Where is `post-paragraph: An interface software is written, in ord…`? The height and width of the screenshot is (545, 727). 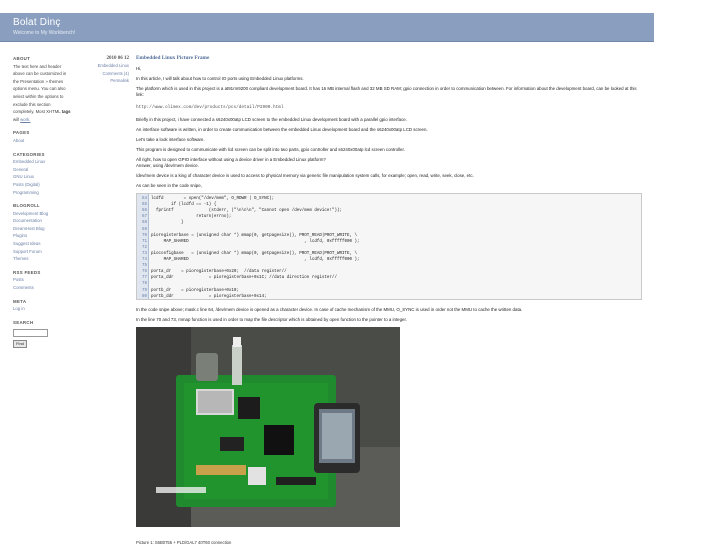
post-paragraph: An interface software is written, in ord… is located at coordinates (282, 129).